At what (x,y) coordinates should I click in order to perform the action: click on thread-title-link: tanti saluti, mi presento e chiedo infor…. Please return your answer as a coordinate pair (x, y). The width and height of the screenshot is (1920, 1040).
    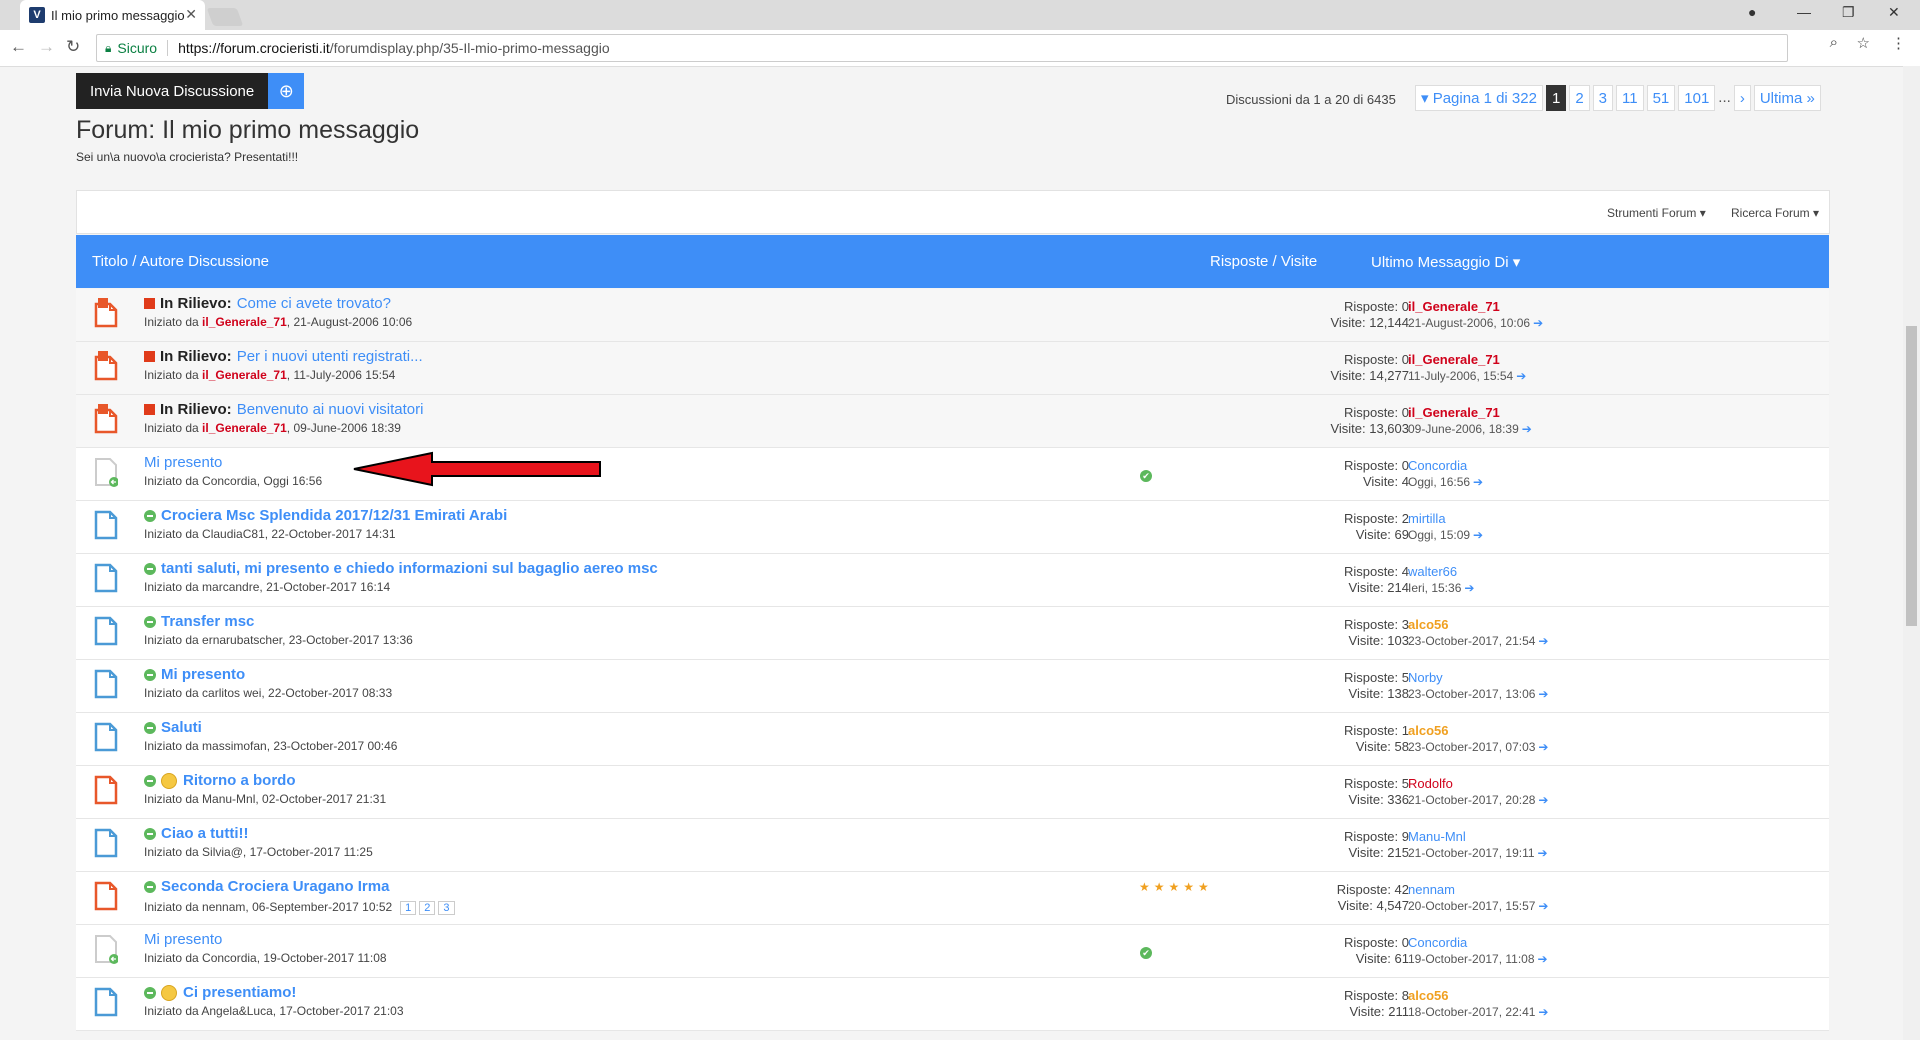
    Looking at the image, I should click on (409, 568).